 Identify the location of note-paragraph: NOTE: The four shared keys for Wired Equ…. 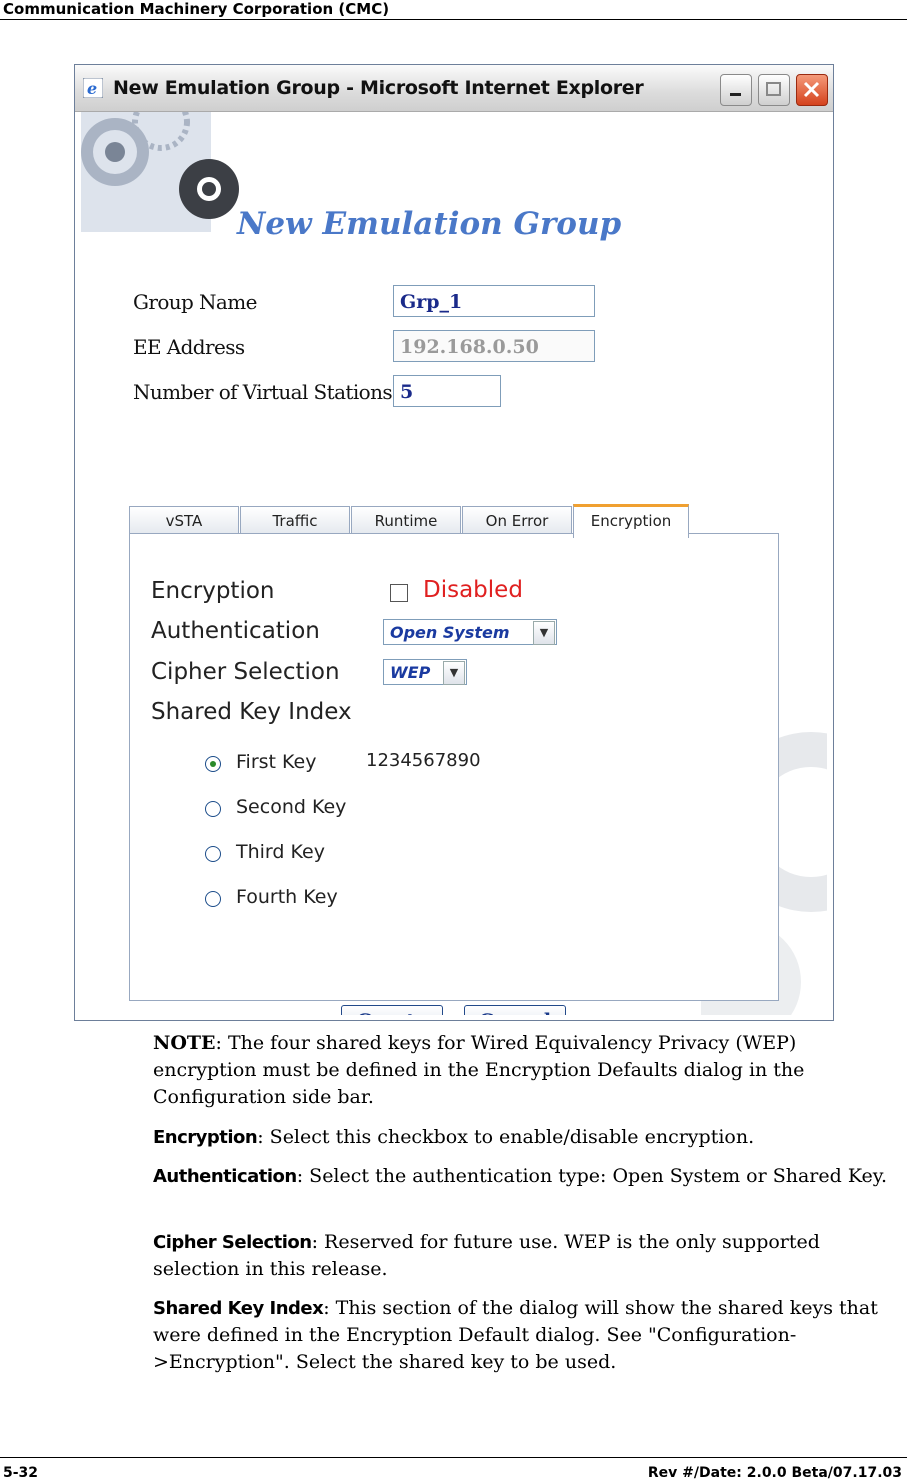
(525, 1070).